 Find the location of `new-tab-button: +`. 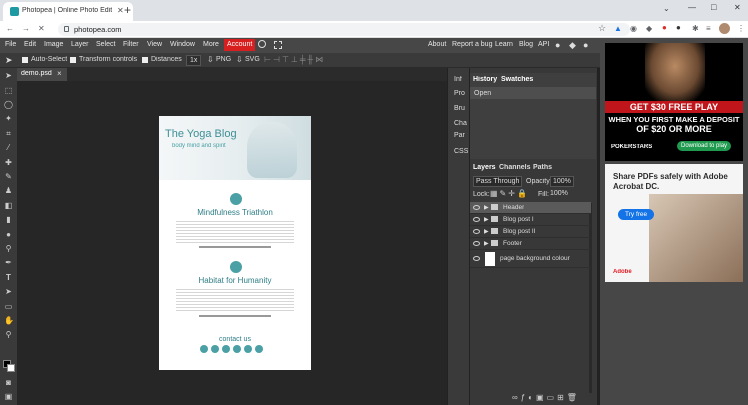

new-tab-button: + is located at coordinates (127, 10).